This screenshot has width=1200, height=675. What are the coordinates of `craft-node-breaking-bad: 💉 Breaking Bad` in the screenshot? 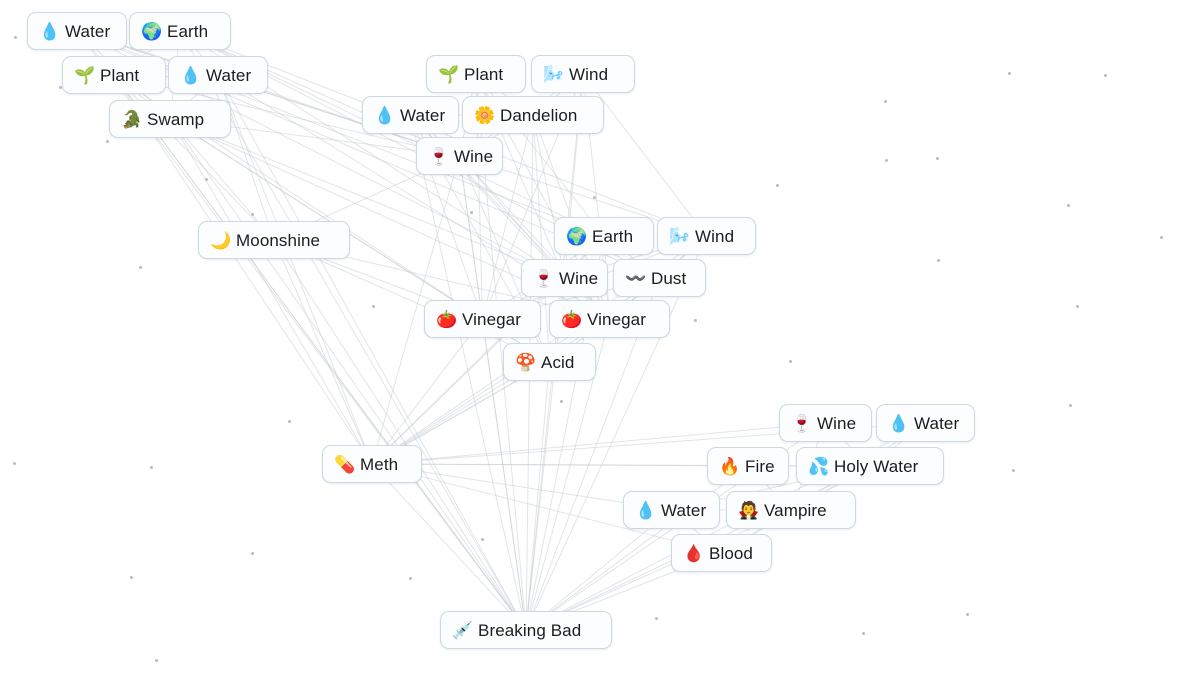 It's located at (526, 630).